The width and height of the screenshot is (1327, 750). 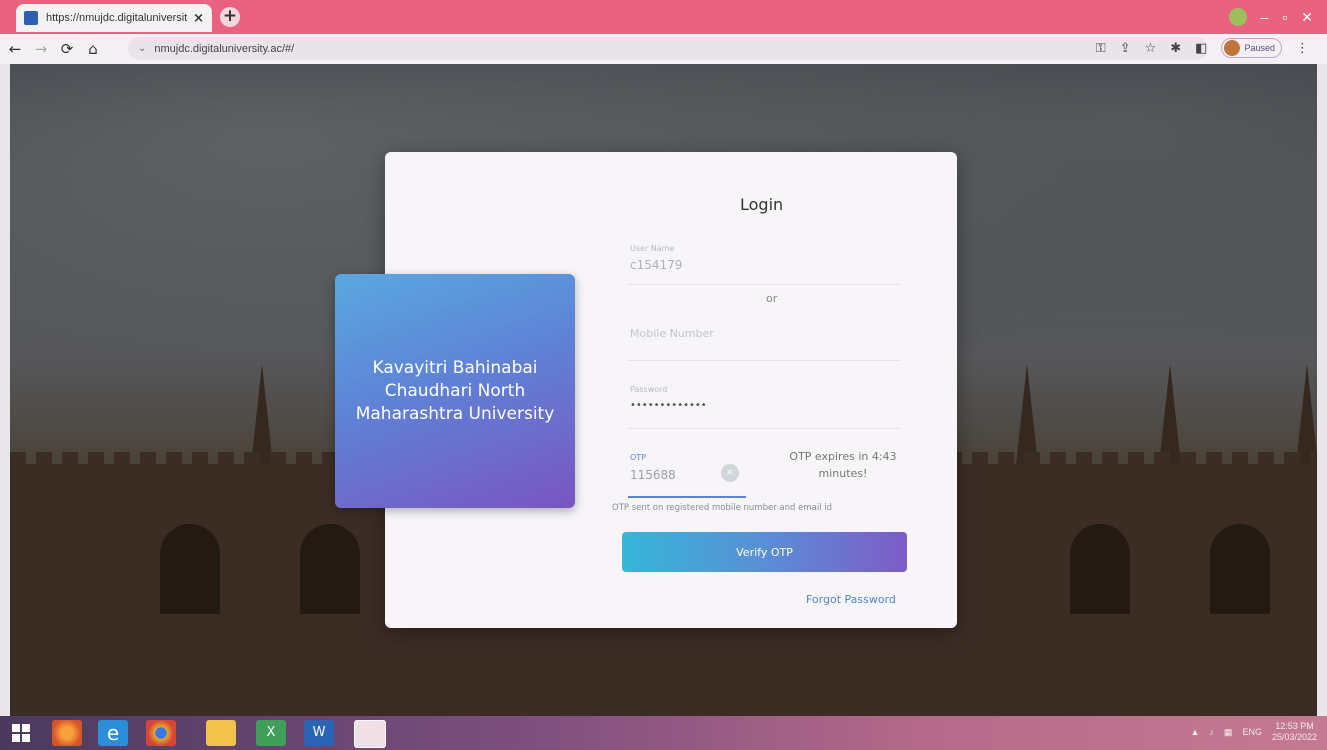 What do you see at coordinates (161, 733) in the screenshot?
I see `chrome-icon` at bounding box center [161, 733].